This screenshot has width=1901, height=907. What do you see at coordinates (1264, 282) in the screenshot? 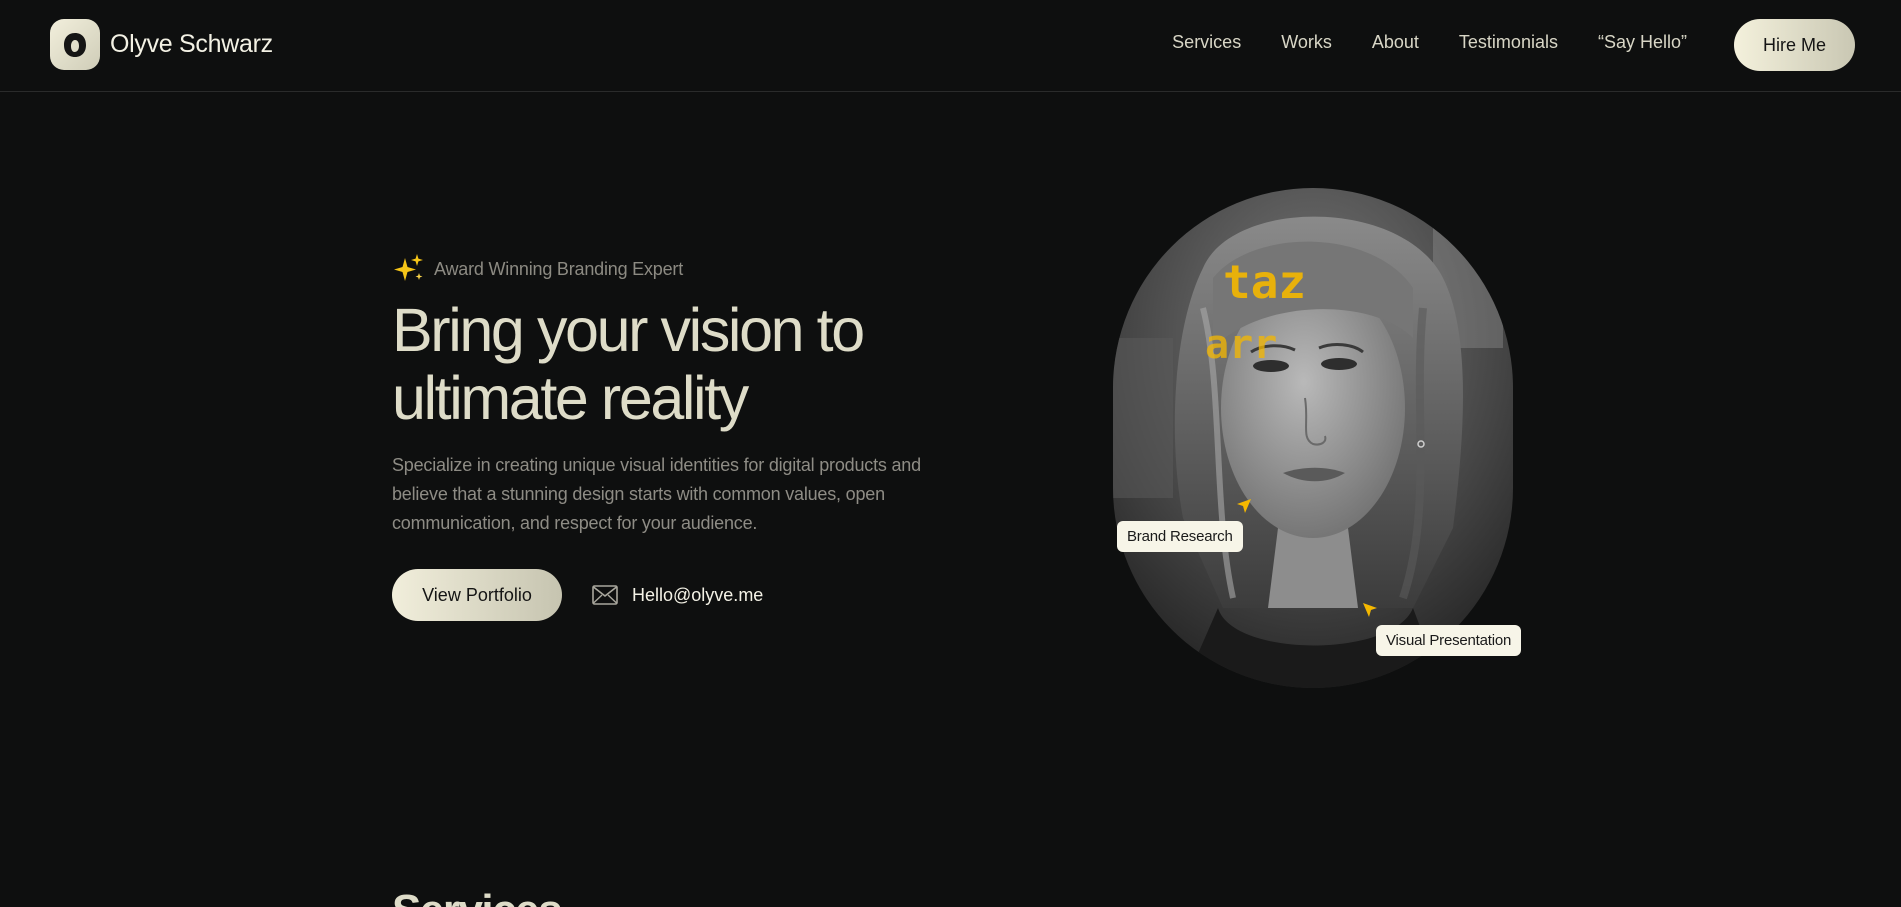
I see `svg-text: taz` at bounding box center [1264, 282].